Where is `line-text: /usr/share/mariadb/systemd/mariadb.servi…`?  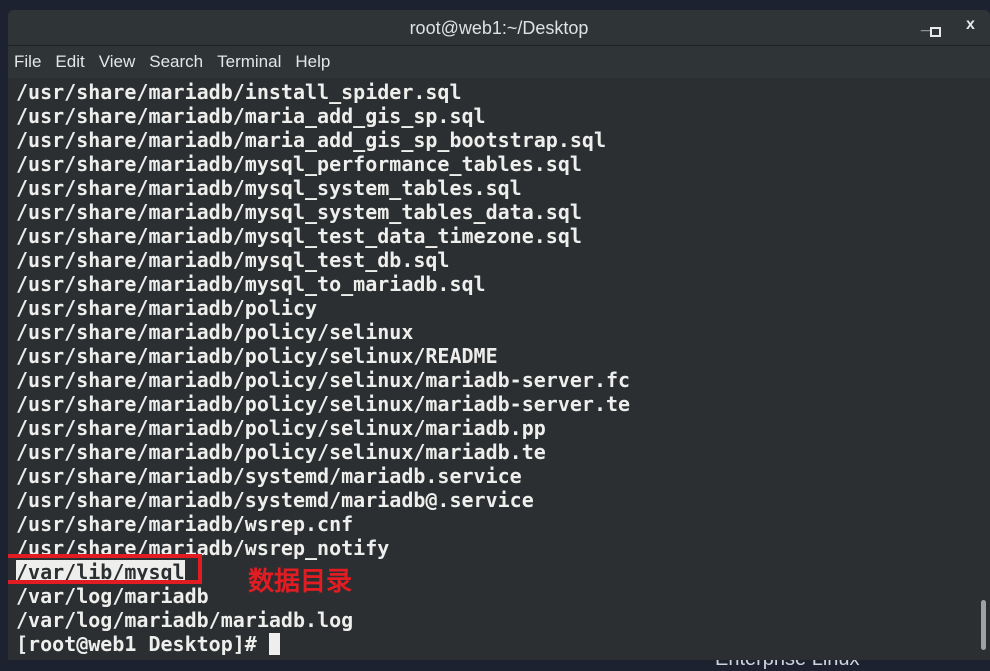
line-text: /usr/share/mariadb/systemd/mariadb.servi… is located at coordinates (269, 476).